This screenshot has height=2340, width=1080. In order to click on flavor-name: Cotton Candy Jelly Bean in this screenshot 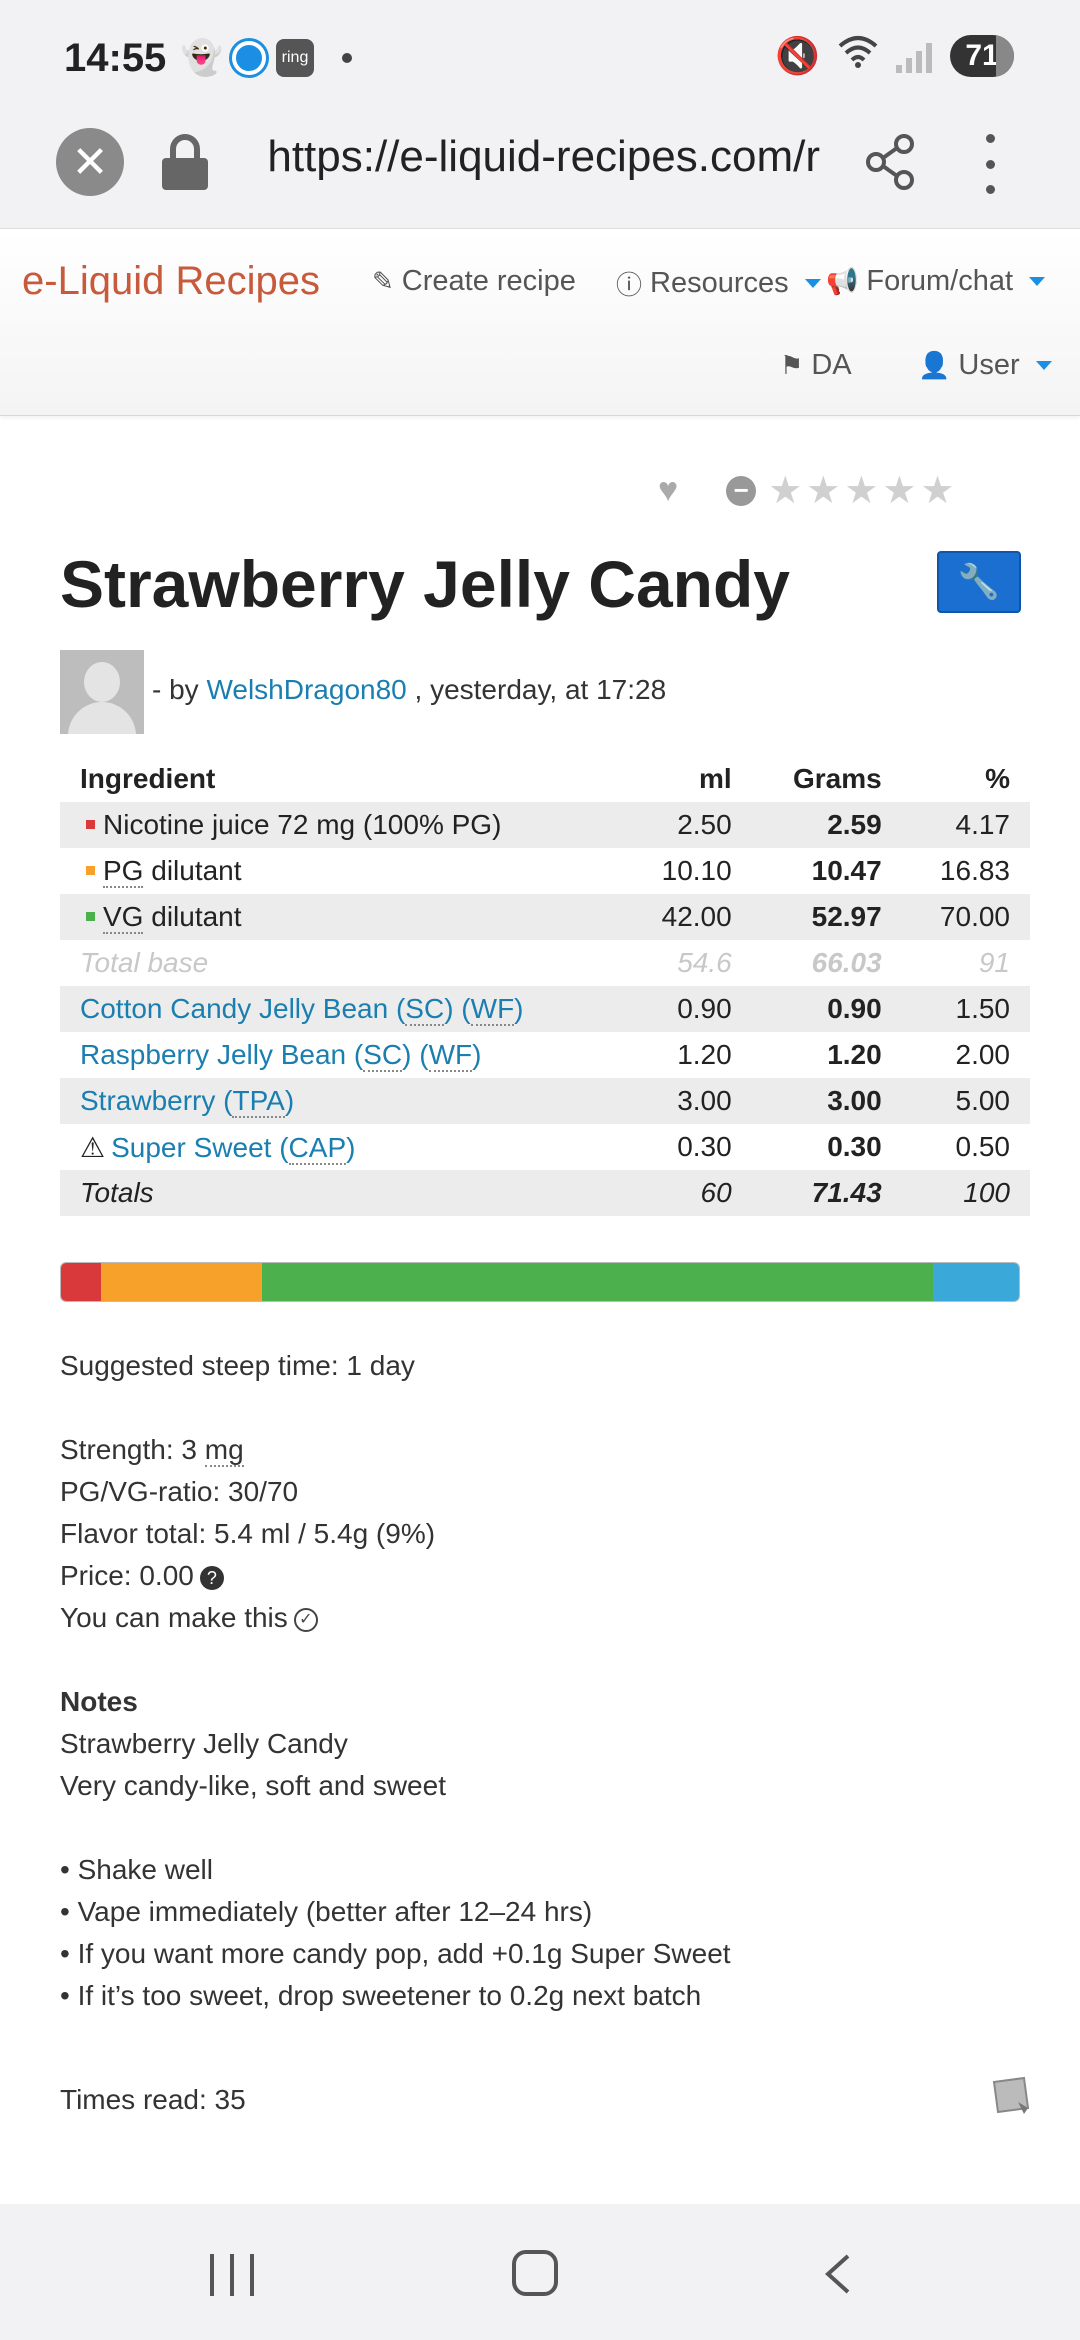, I will do `click(234, 1008)`.